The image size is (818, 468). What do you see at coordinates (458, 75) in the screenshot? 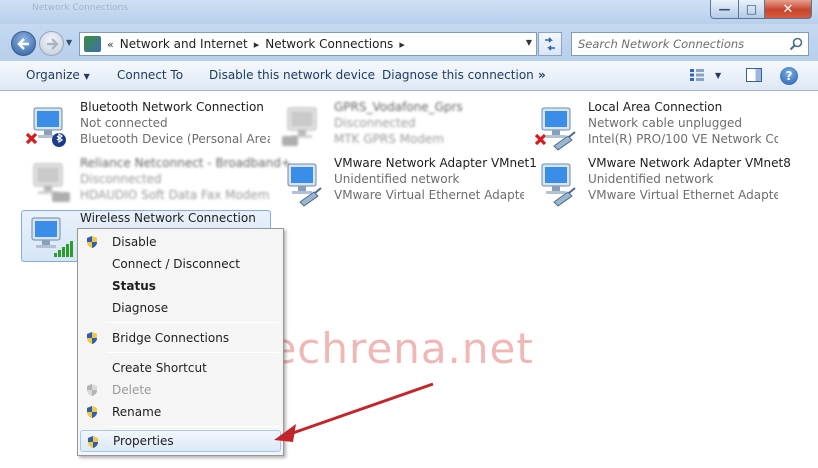
I see `diagnose-connection-button: Diagnose this connection` at bounding box center [458, 75].